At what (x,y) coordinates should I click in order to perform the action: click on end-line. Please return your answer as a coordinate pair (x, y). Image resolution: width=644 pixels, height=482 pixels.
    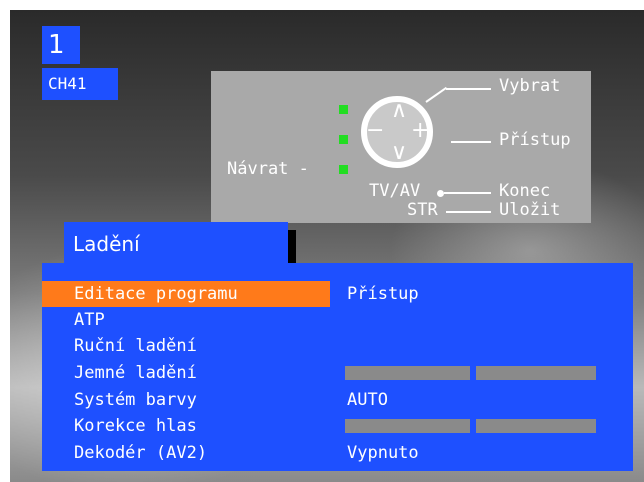
    Looking at the image, I should click on (467, 193).